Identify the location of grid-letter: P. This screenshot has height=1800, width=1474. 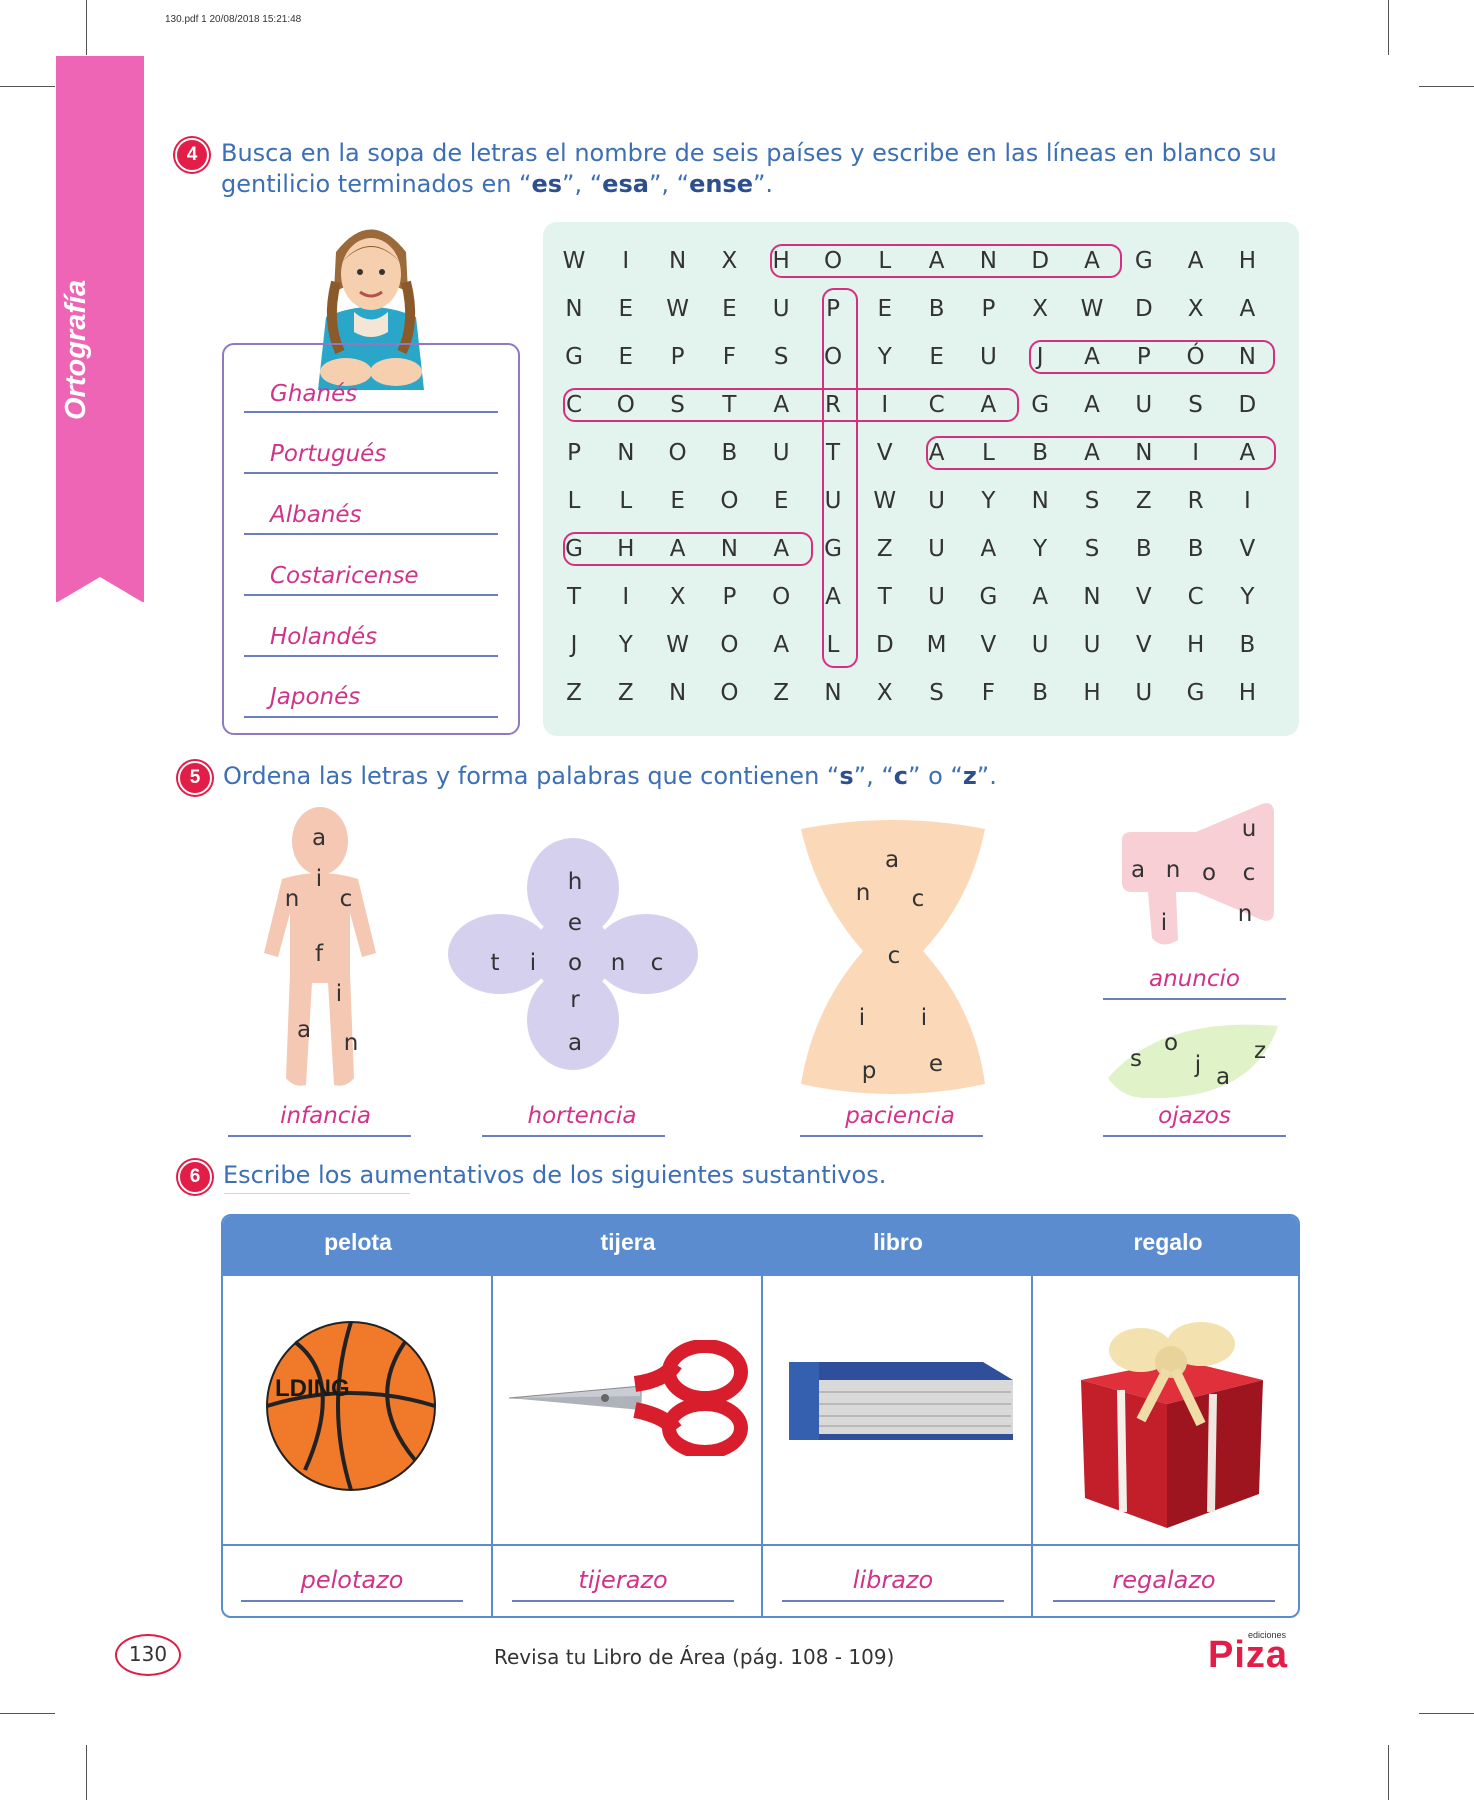
(729, 597).